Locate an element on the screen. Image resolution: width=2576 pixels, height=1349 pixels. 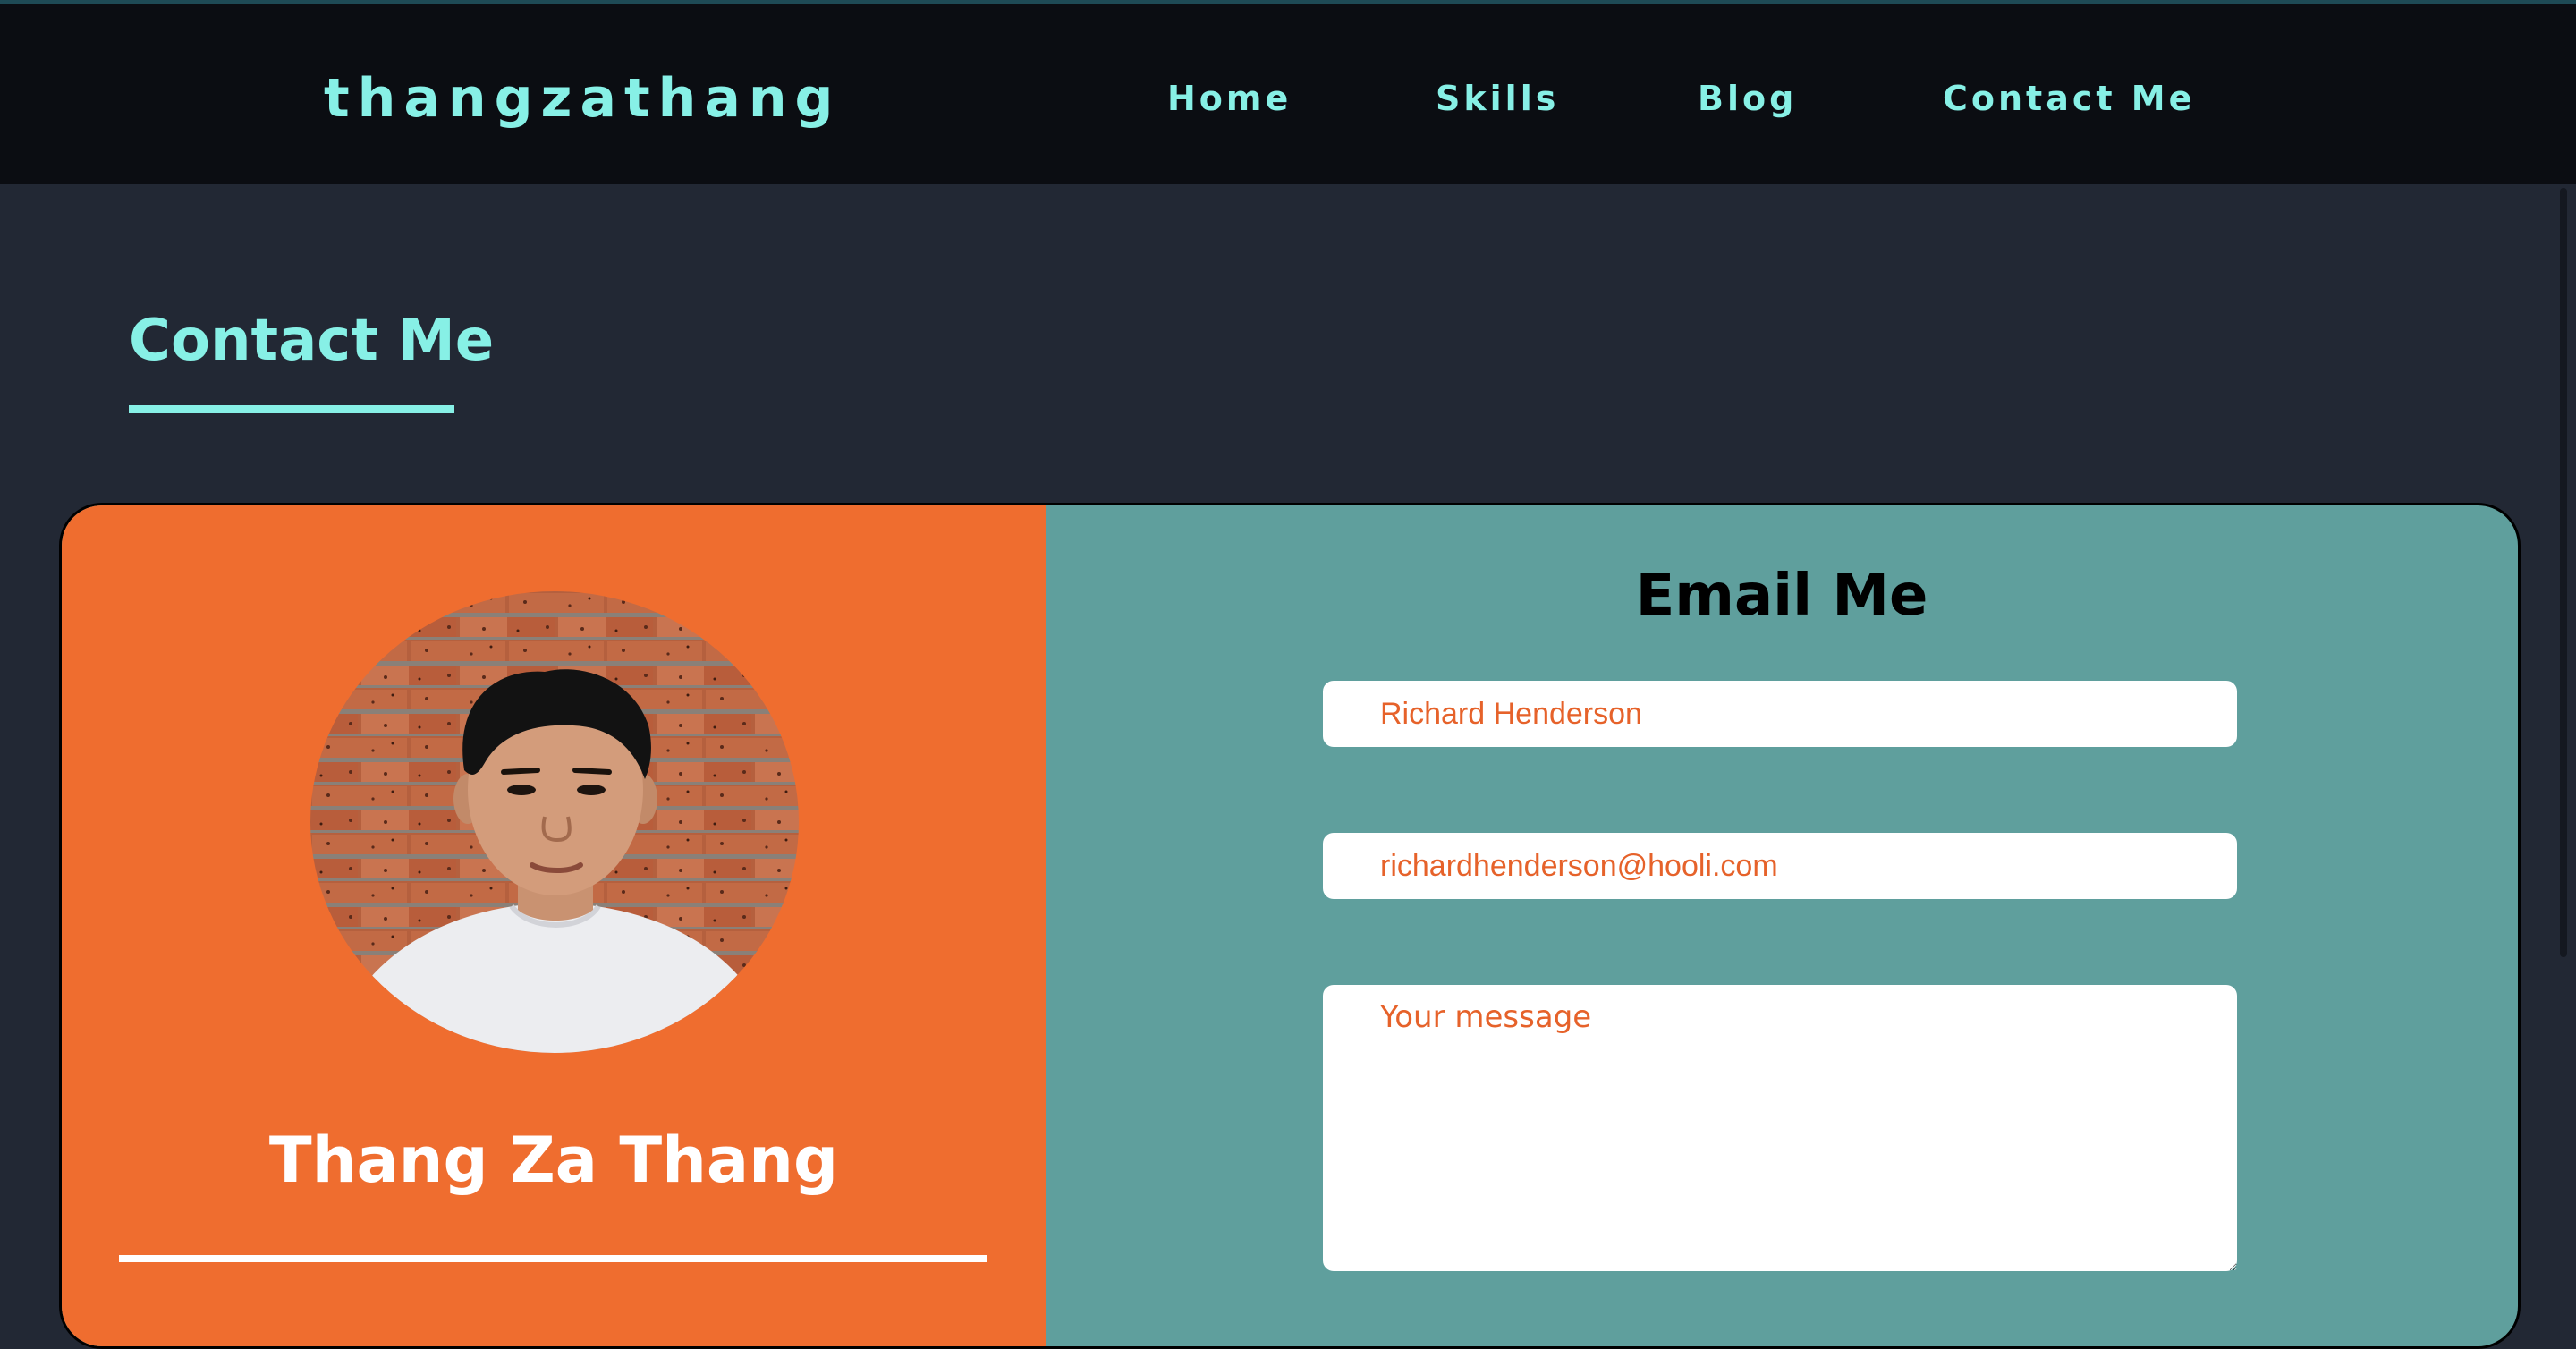
email-input is located at coordinates (1780, 866).